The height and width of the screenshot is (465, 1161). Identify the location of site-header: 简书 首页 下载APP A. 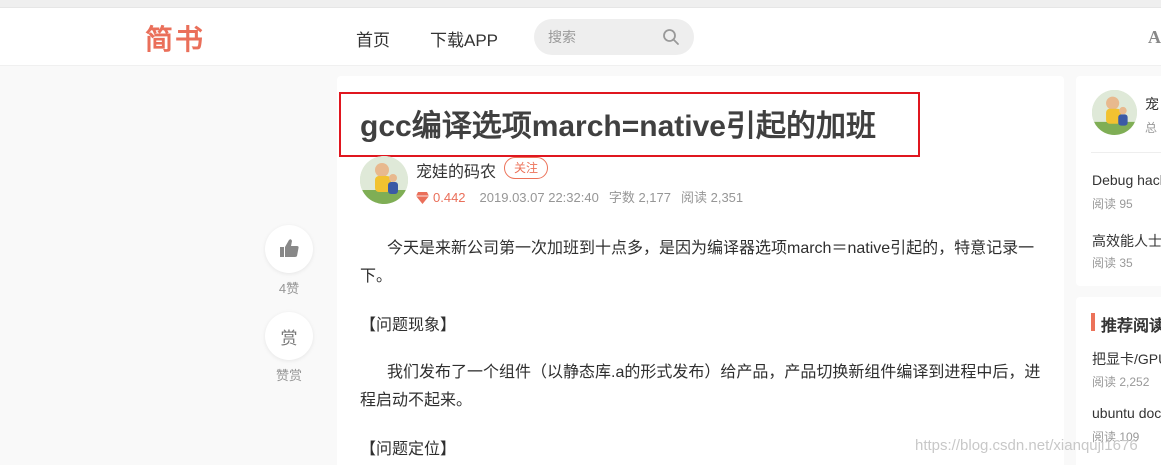
(580, 37).